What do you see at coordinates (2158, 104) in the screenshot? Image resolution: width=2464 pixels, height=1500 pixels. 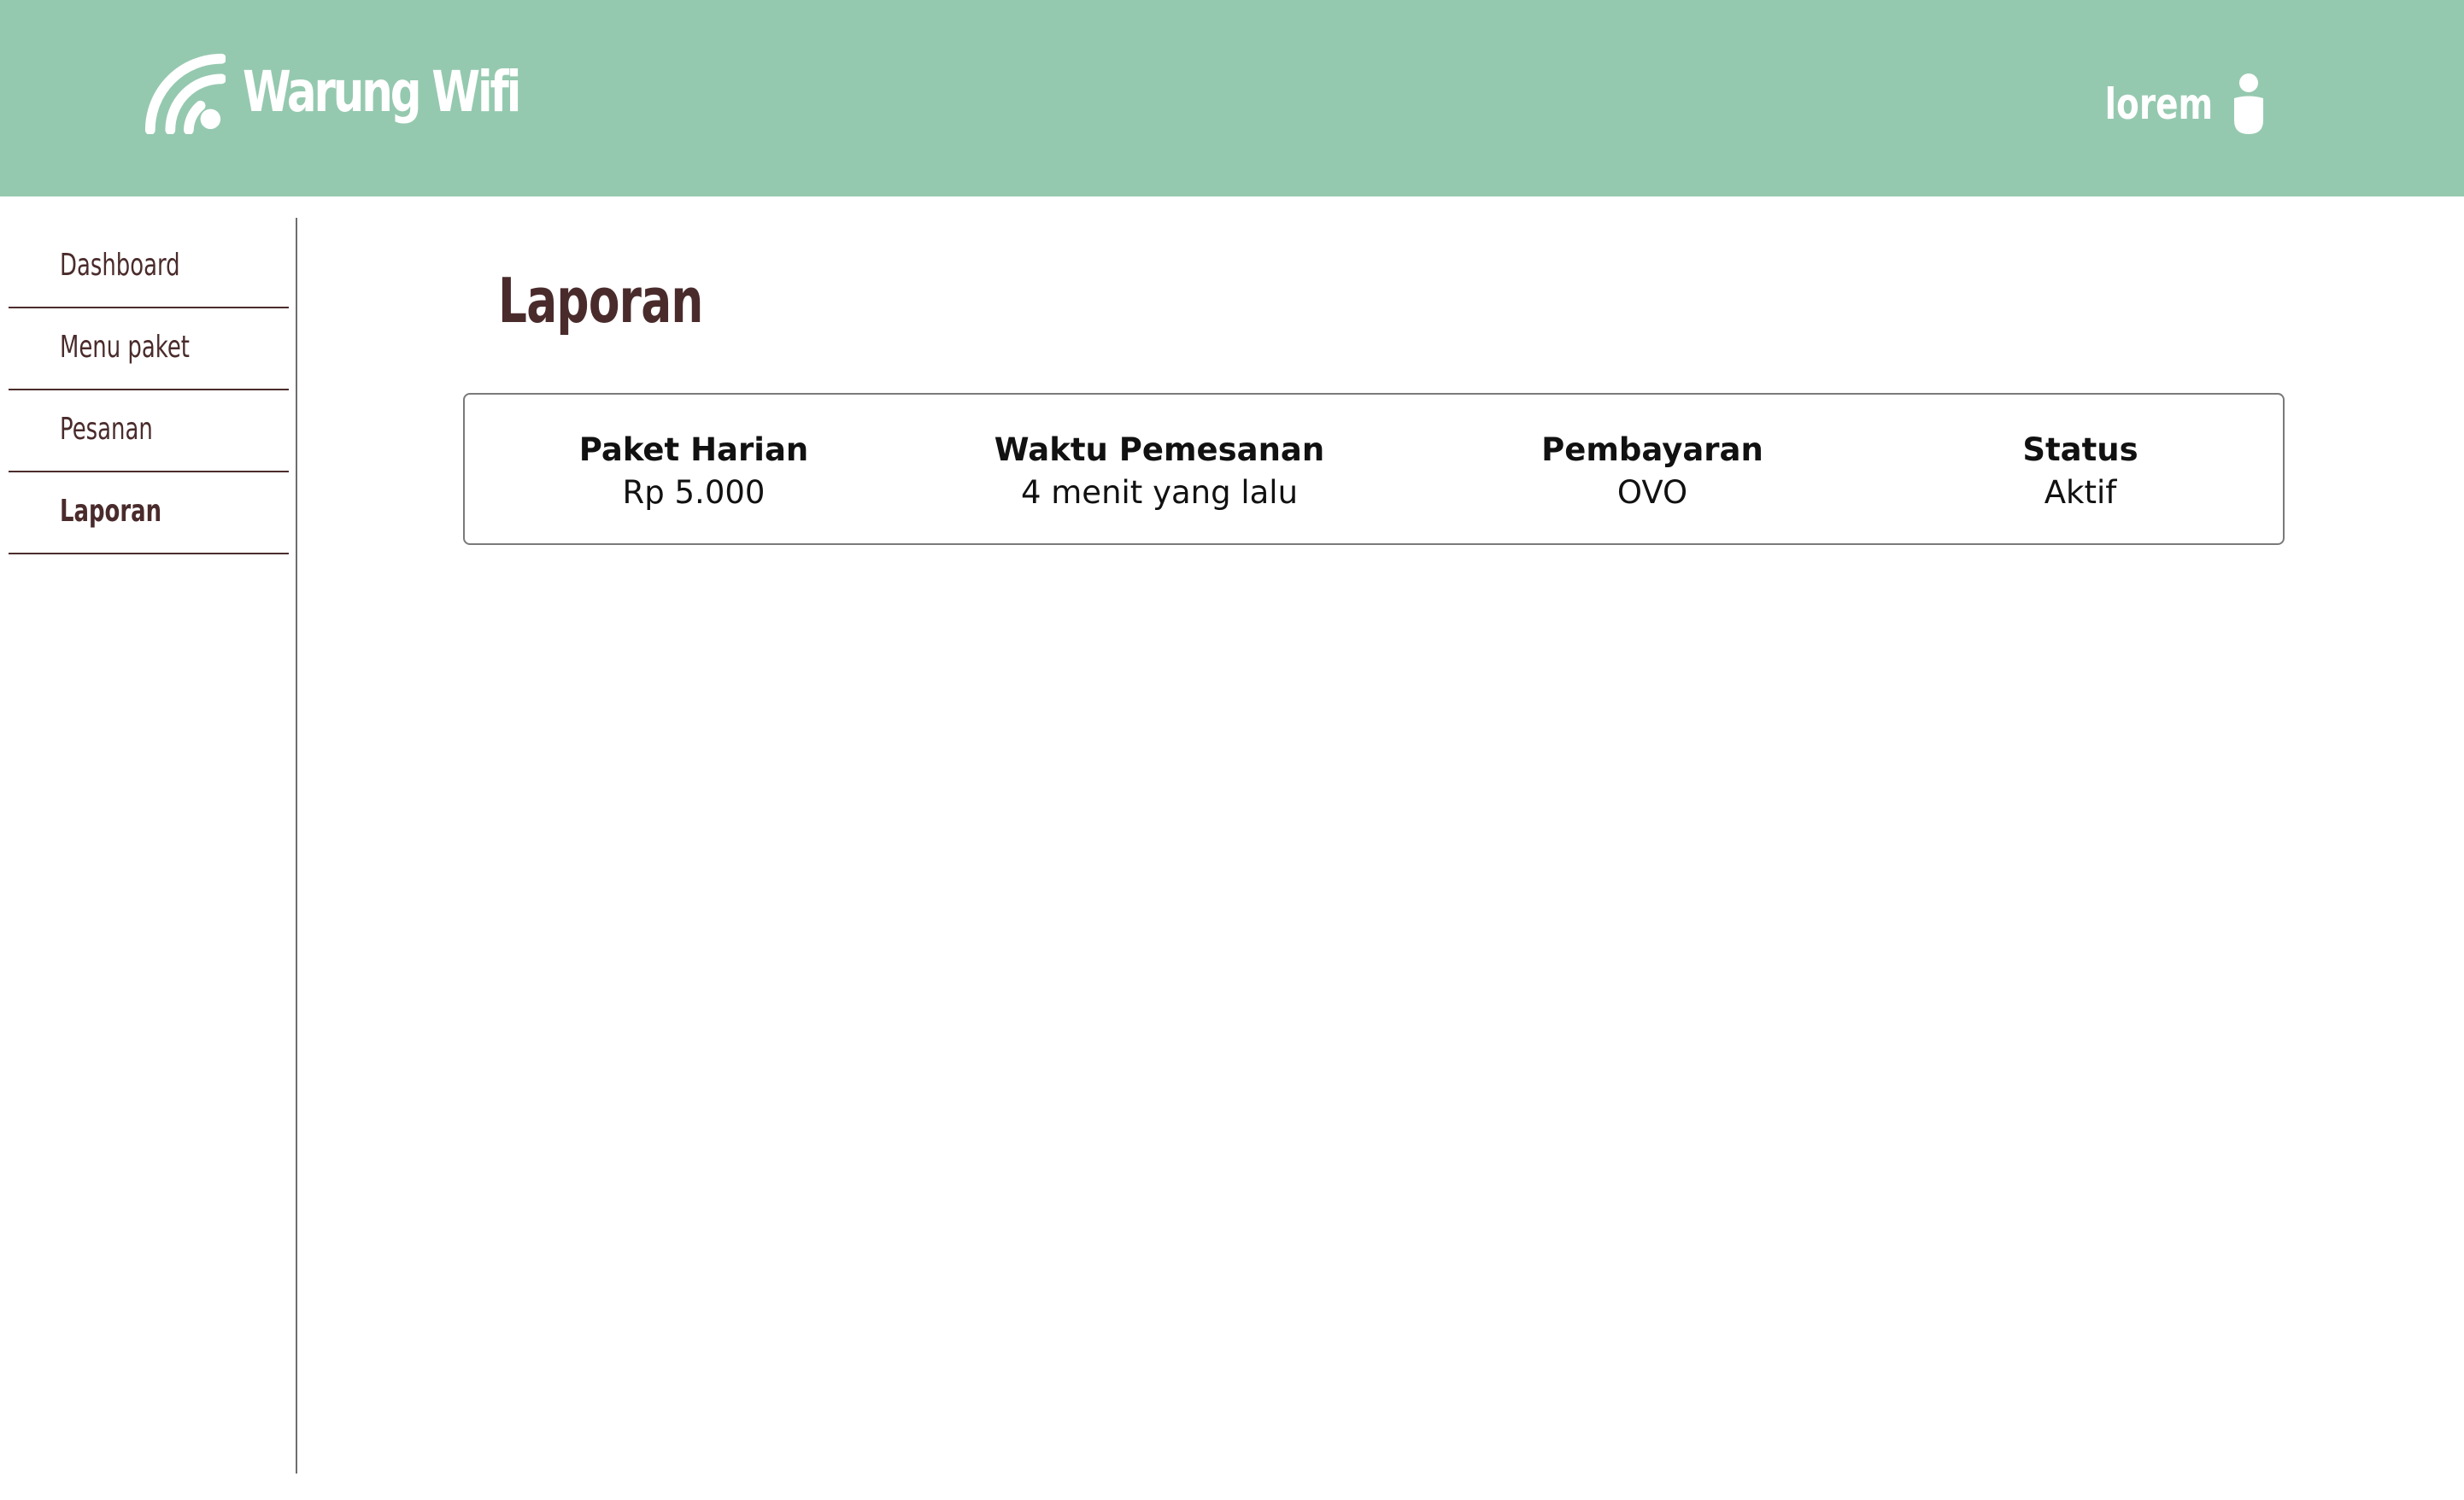 I see `user-name: lorem` at bounding box center [2158, 104].